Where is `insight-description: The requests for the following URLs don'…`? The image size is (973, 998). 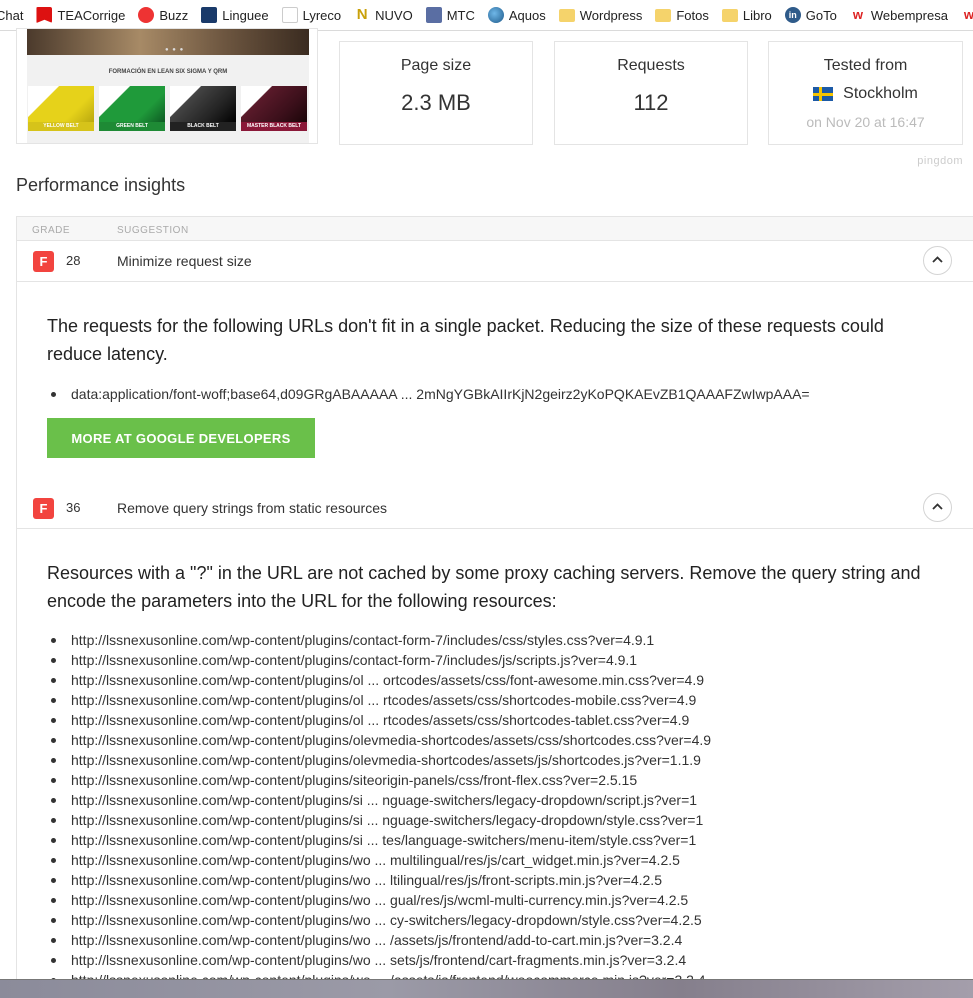 insight-description: The requests for the following URLs don'… is located at coordinates (465, 340).